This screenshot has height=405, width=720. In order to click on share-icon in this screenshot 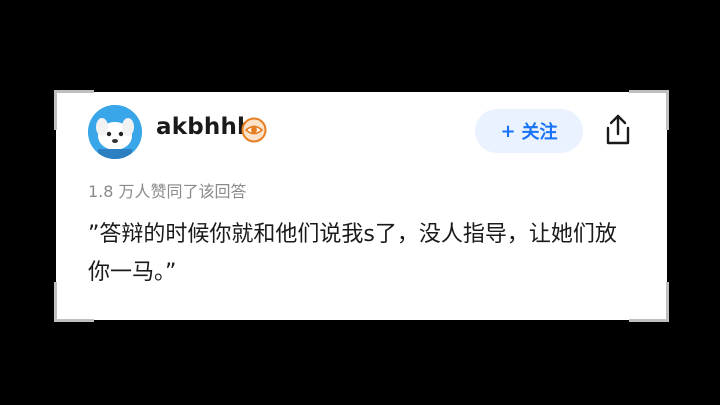, I will do `click(618, 130)`.